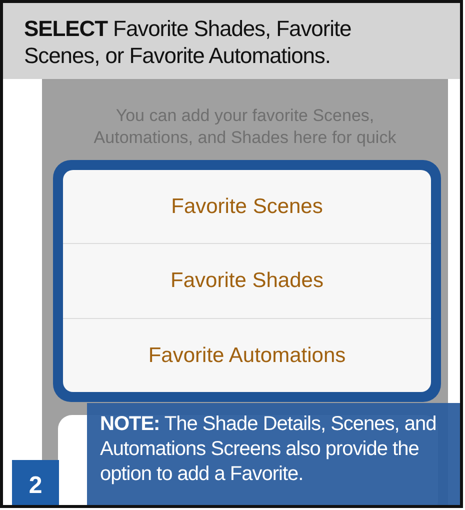 Image resolution: width=465 pixels, height=510 pixels. I want to click on menu-option: Favorite Shades, so click(247, 280).